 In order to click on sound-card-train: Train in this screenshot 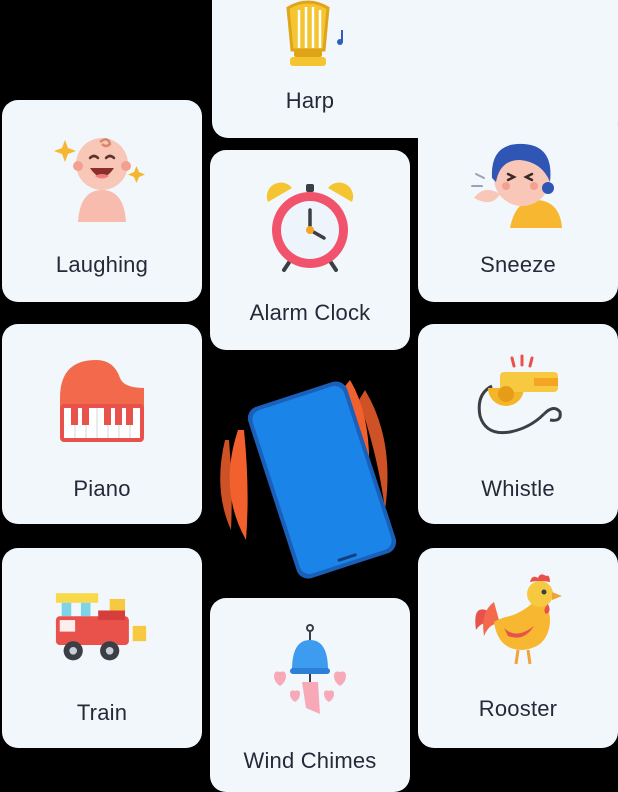, I will do `click(102, 648)`.